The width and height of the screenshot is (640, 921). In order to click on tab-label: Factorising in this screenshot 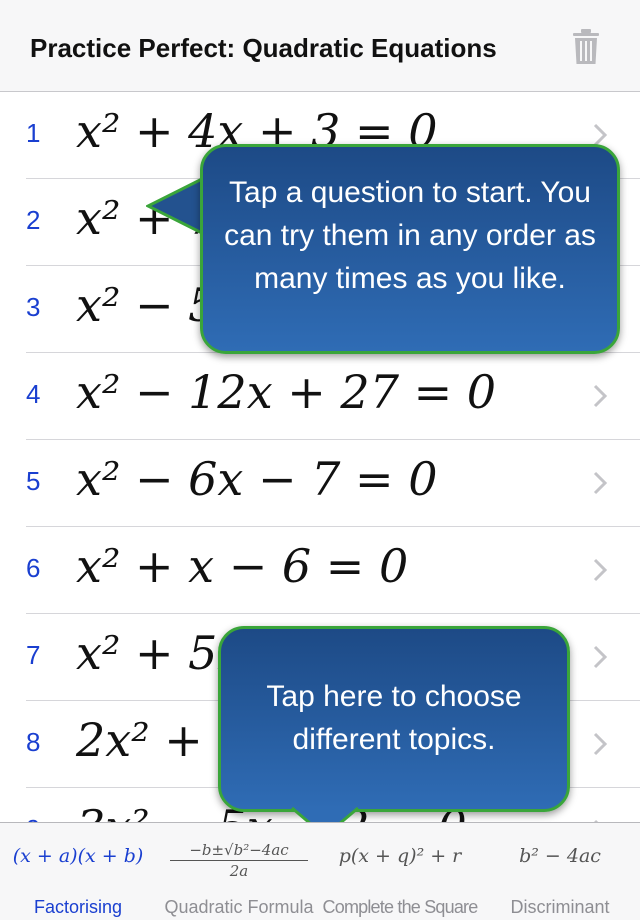, I will do `click(78, 907)`.